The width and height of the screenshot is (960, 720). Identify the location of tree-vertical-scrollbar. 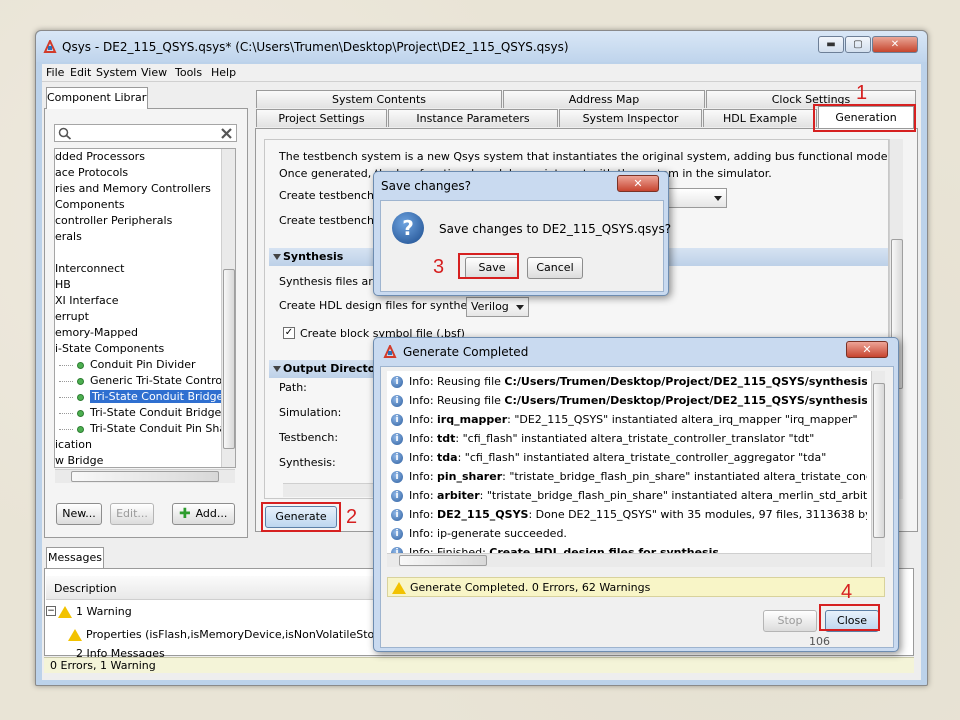
(228, 308).